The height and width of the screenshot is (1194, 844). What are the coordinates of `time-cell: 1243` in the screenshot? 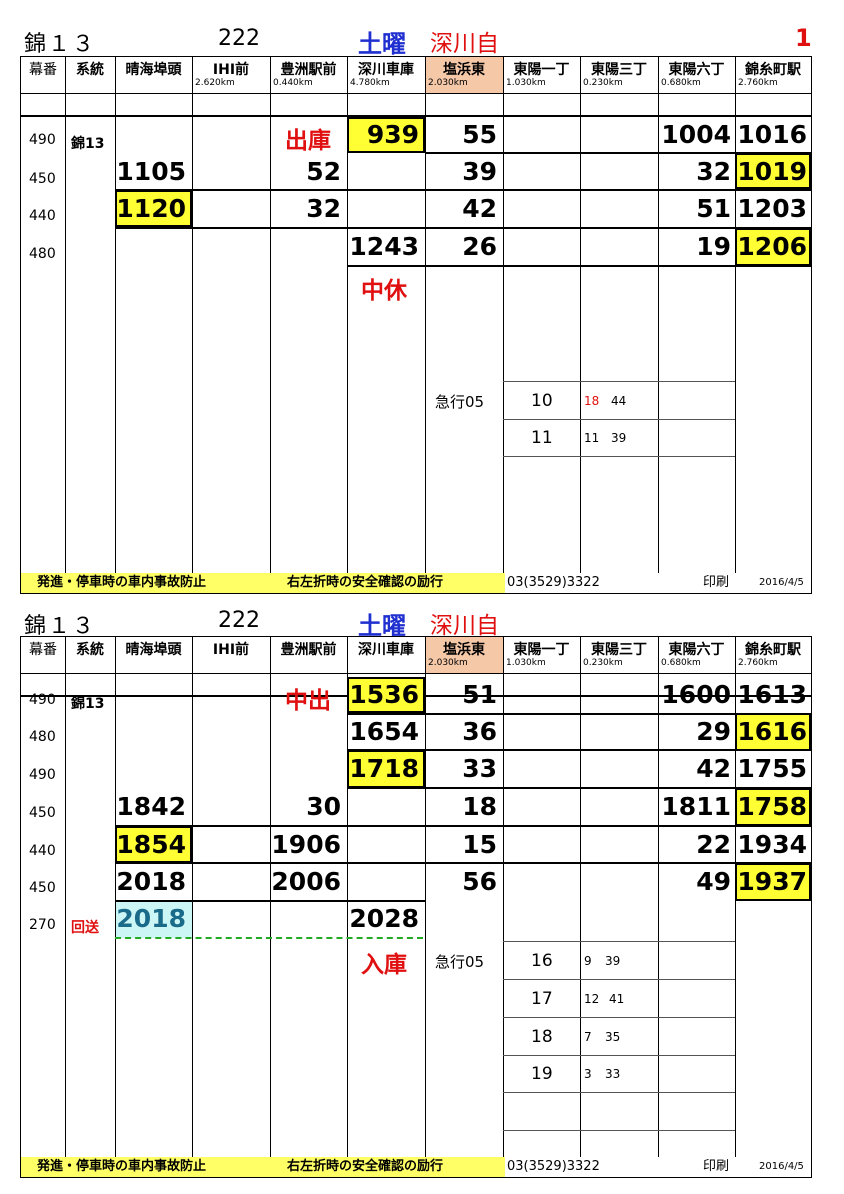 It's located at (384, 246).